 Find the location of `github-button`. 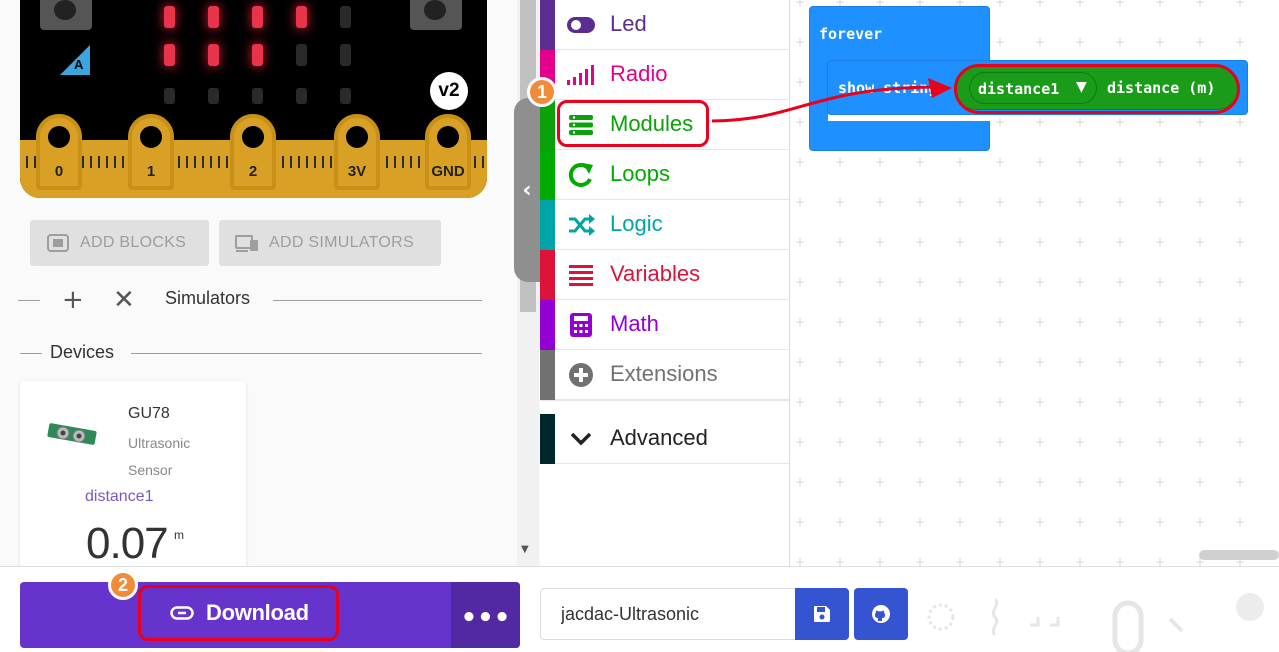

github-button is located at coordinates (881, 614).